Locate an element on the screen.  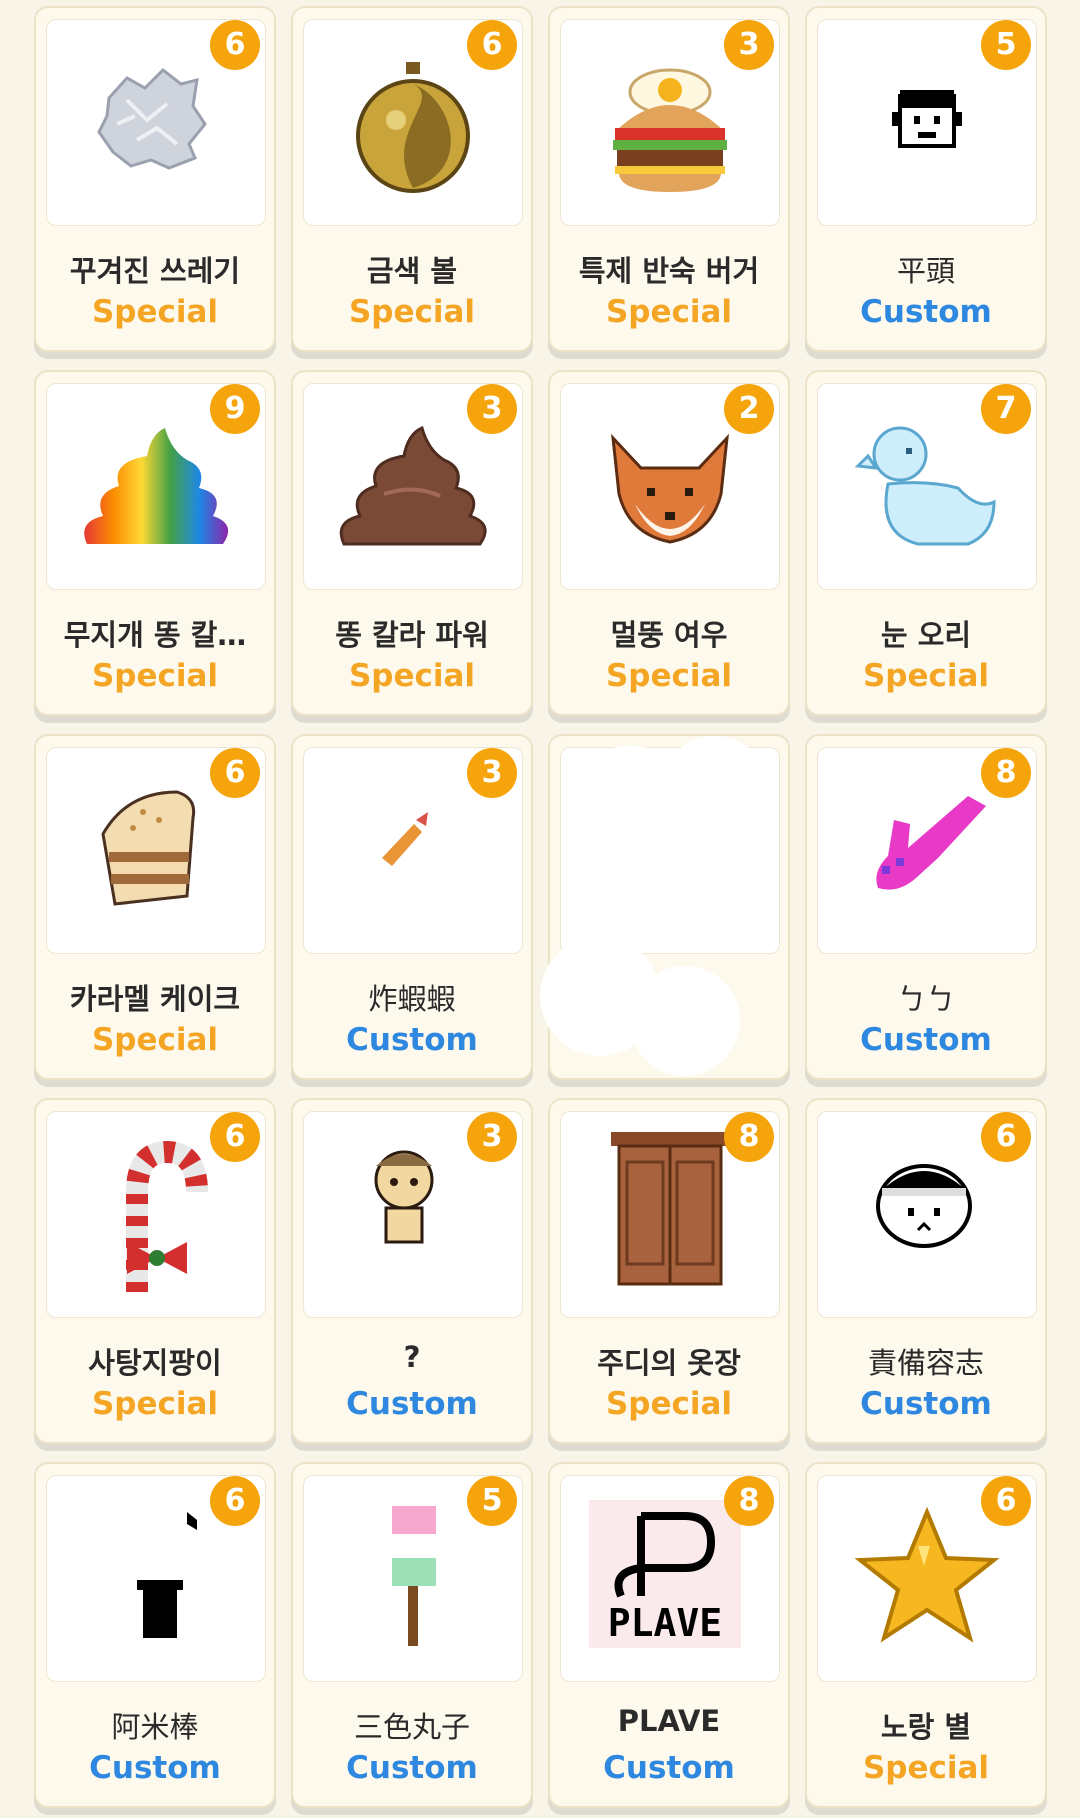
item-name: 특제 반숙 버거 is located at coordinates (669, 271).